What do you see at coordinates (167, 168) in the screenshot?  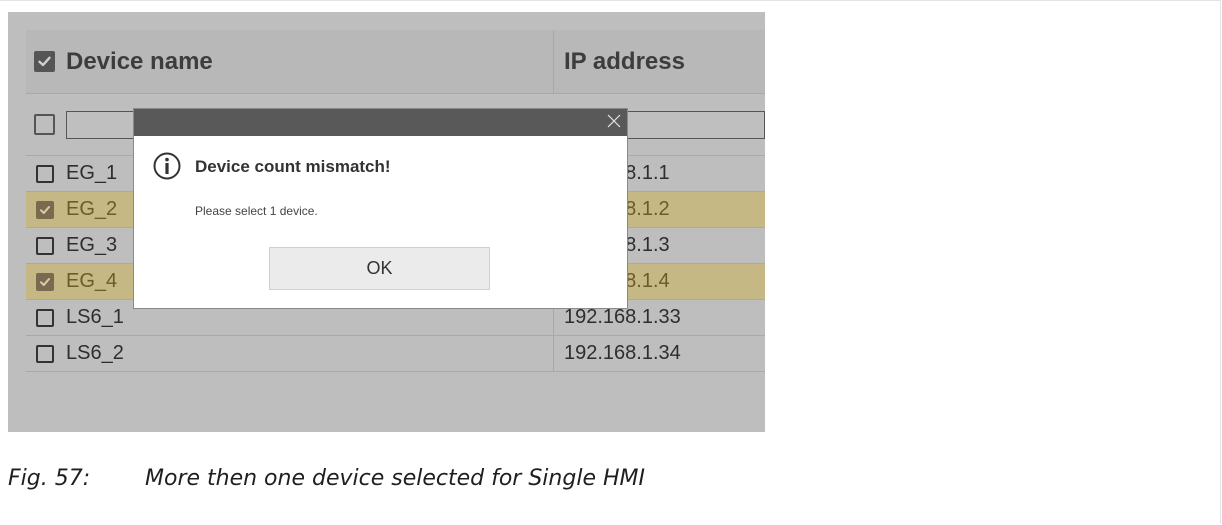 I see `info-icon` at bounding box center [167, 168].